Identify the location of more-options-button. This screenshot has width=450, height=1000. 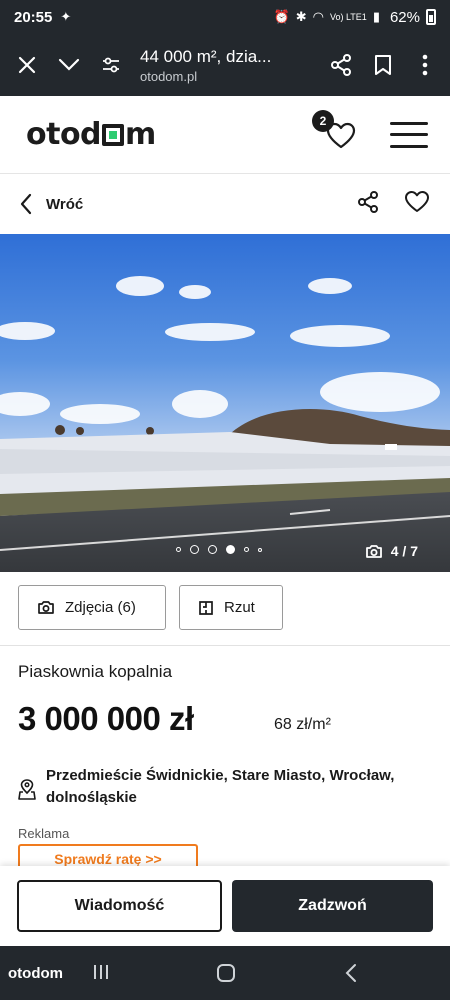
(425, 65).